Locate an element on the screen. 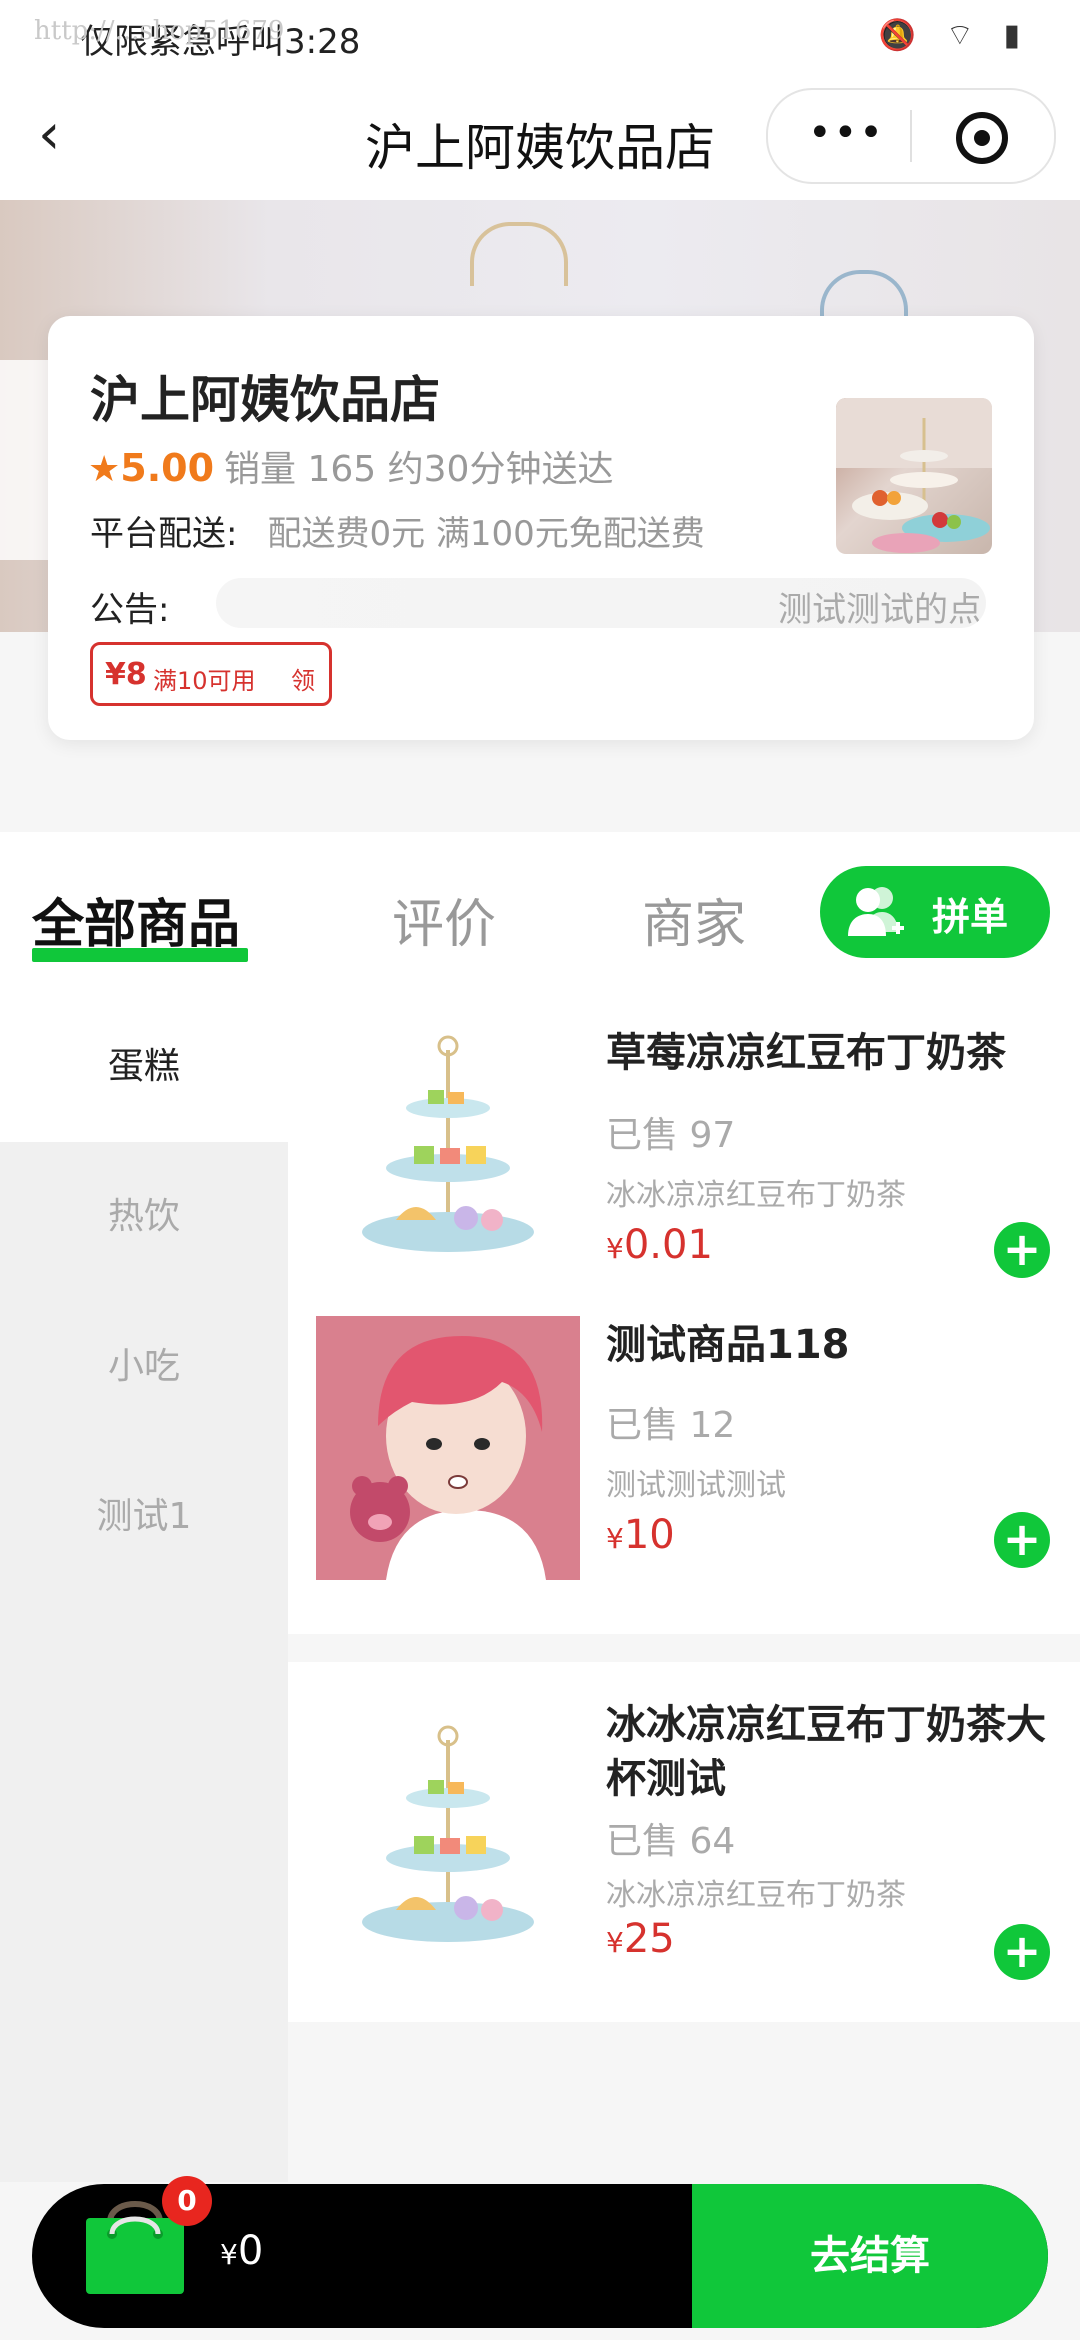 The height and width of the screenshot is (2340, 1080). cart-count-badge: 0 is located at coordinates (187, 2201).